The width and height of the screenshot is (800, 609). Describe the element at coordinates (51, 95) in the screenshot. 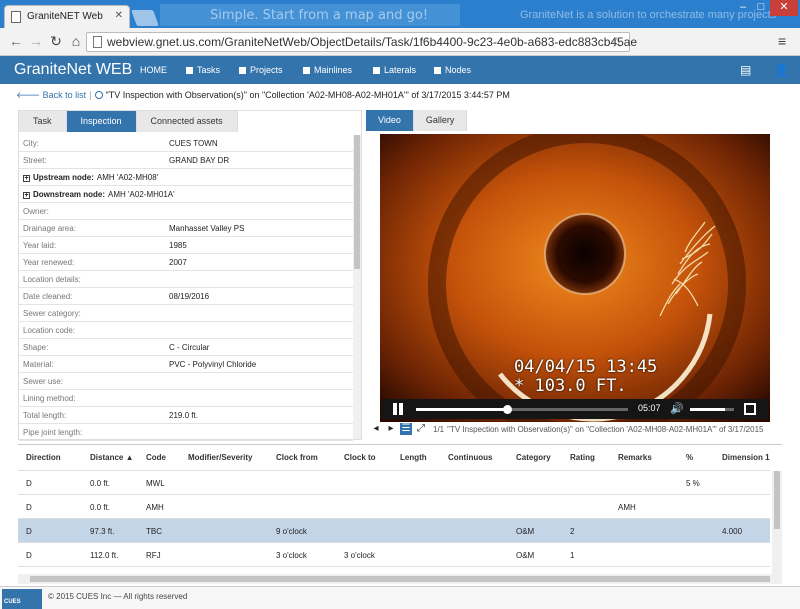

I see `back-to-list-link: 🡐 Back to list` at that location.